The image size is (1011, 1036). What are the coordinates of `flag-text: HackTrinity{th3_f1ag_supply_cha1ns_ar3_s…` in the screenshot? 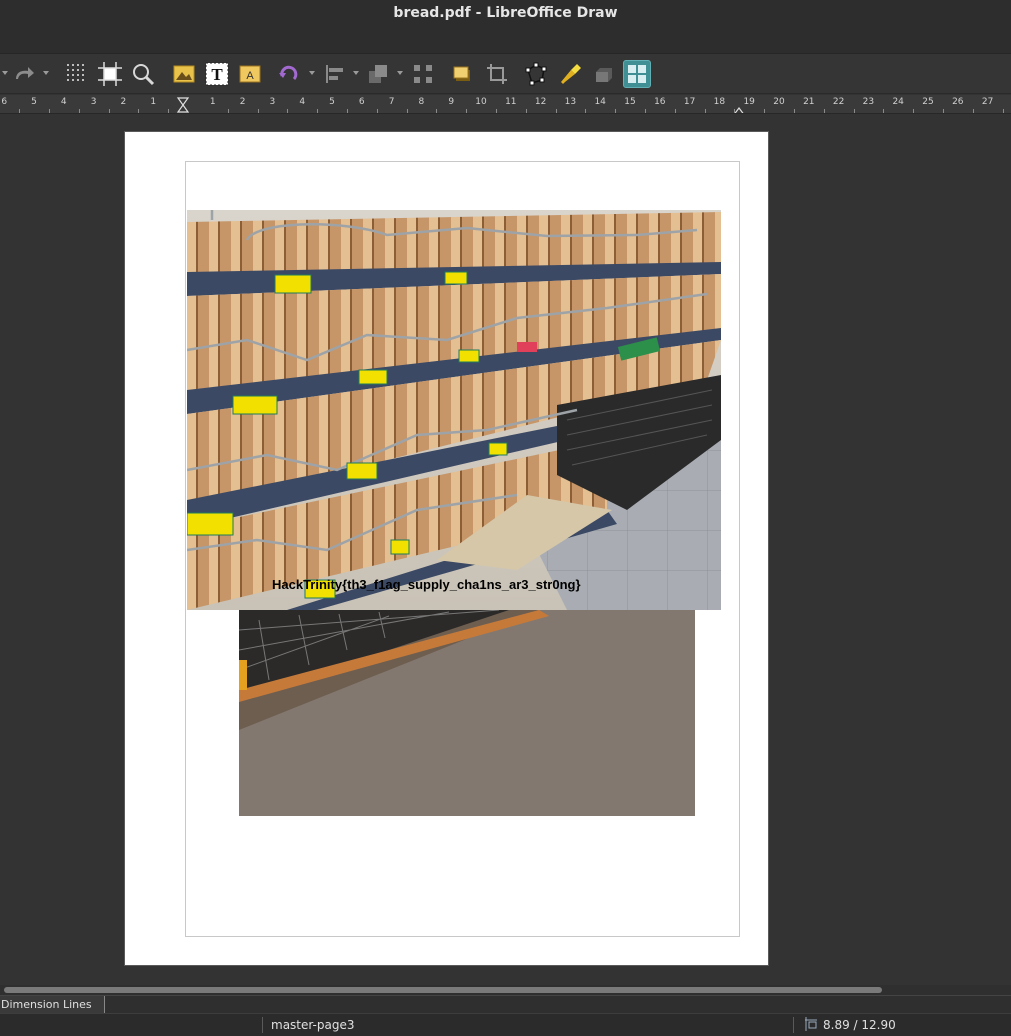 It's located at (426, 584).